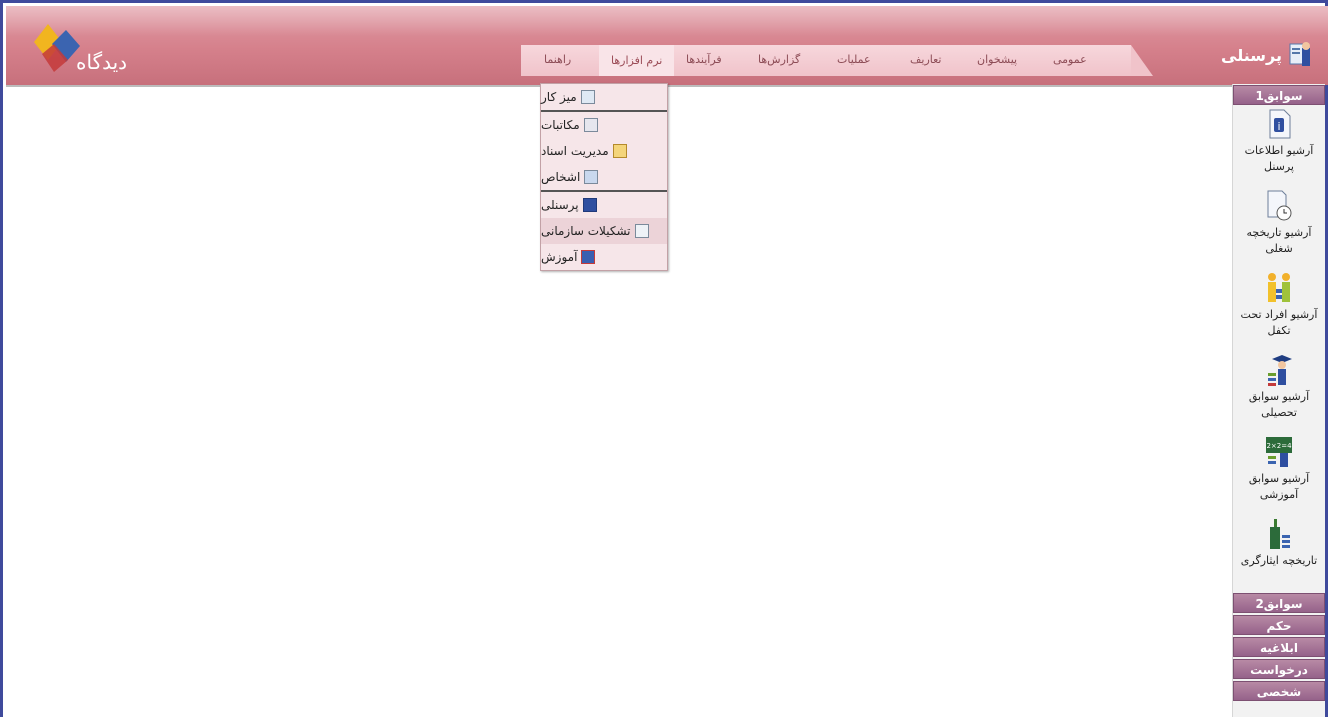 This screenshot has width=1328, height=717. What do you see at coordinates (1279, 394) in the screenshot?
I see `sidebar-item-education: آرشیو سوابق تحصیلی` at bounding box center [1279, 394].